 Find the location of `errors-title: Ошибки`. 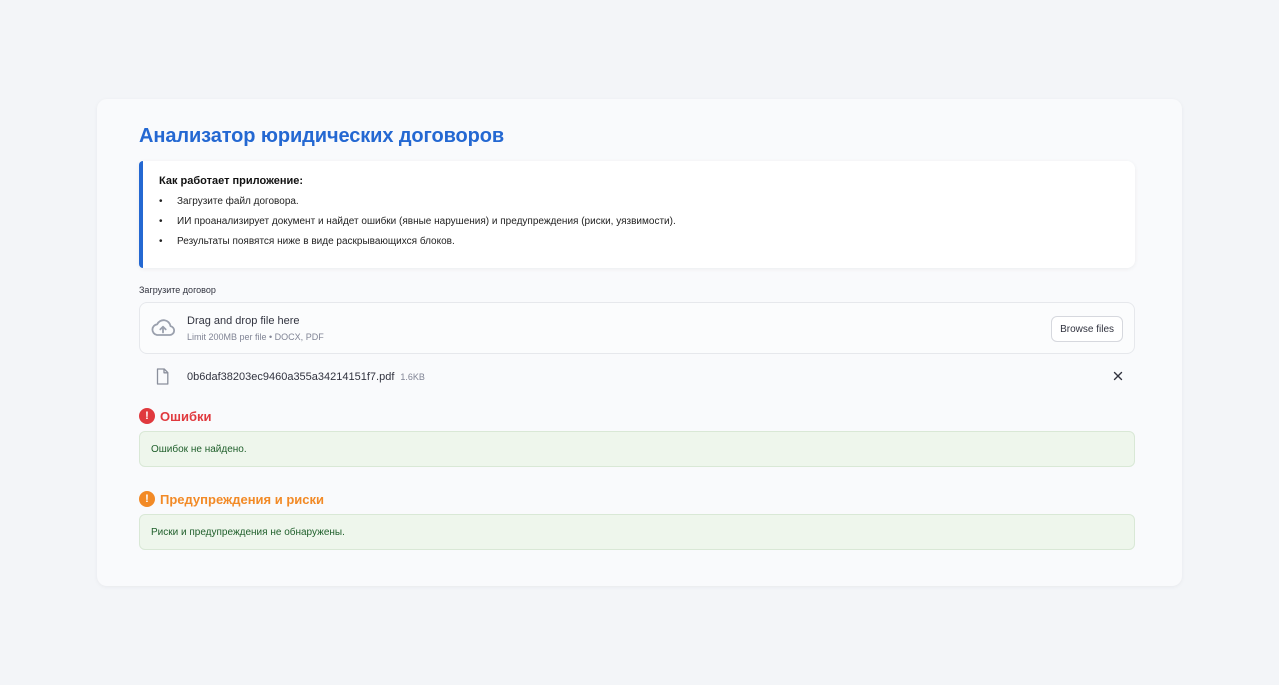

errors-title: Ошибки is located at coordinates (186, 416).